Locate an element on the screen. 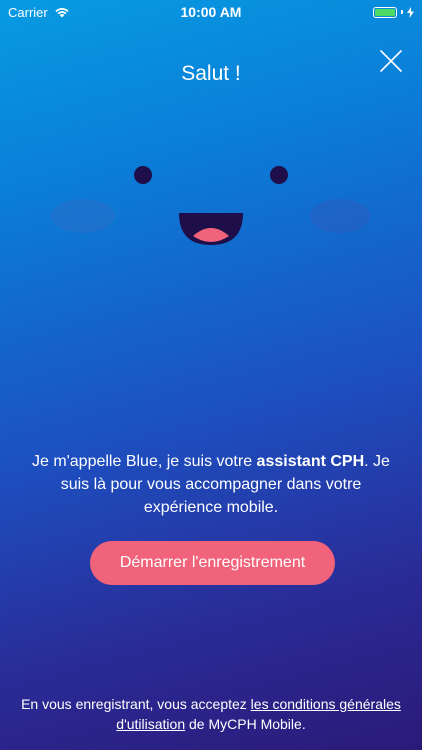 The image size is (422, 750). terms-prefix: En vous enregistrant, vous acceptez is located at coordinates (136, 704).